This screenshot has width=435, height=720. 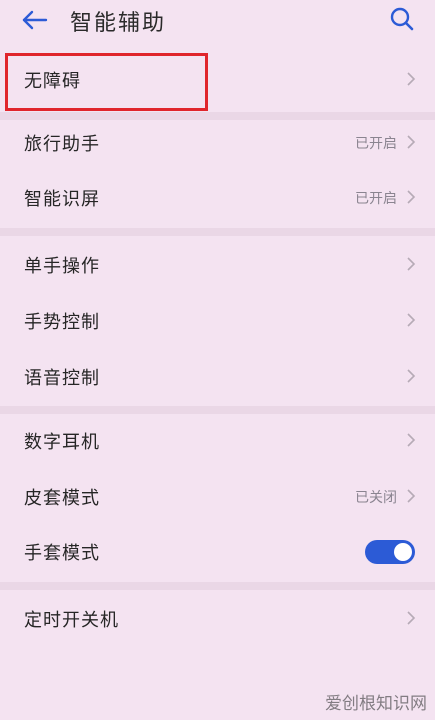 I want to click on item-label: 手套模式, so click(x=62, y=553).